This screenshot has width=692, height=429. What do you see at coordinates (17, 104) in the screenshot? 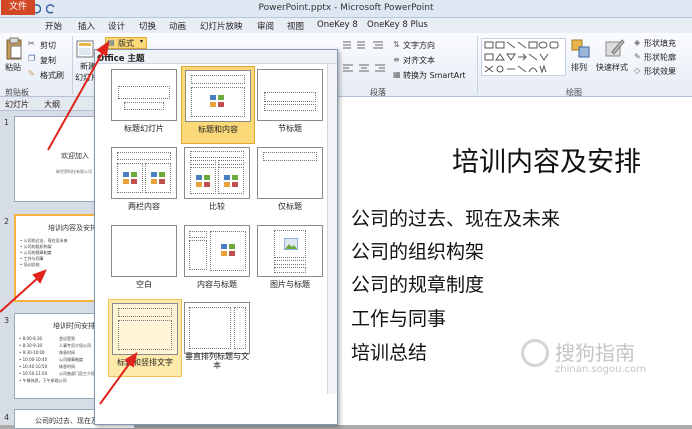
I see `tab-slides: 幻灯片` at bounding box center [17, 104].